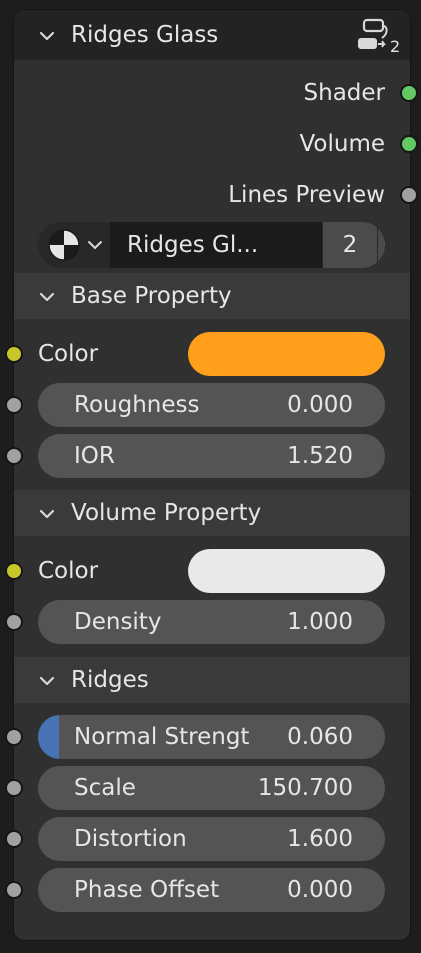 This screenshot has height=953, width=421. Describe the element at coordinates (286, 354) in the screenshot. I see `base-color-swatch` at that location.